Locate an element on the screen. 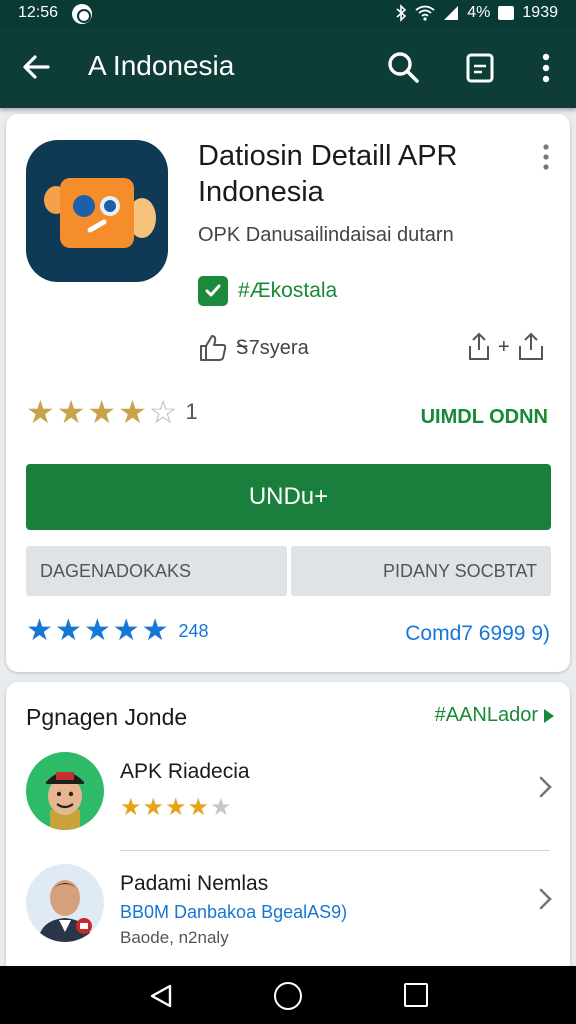 This screenshot has width=576, height=1024. share-actions: + is located at coordinates (506, 347).